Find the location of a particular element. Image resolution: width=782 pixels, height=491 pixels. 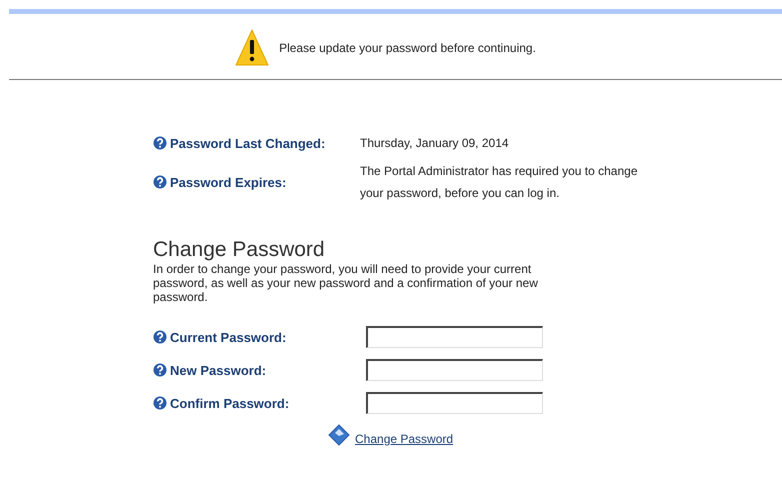

field-label: Current Password: is located at coordinates (228, 337).